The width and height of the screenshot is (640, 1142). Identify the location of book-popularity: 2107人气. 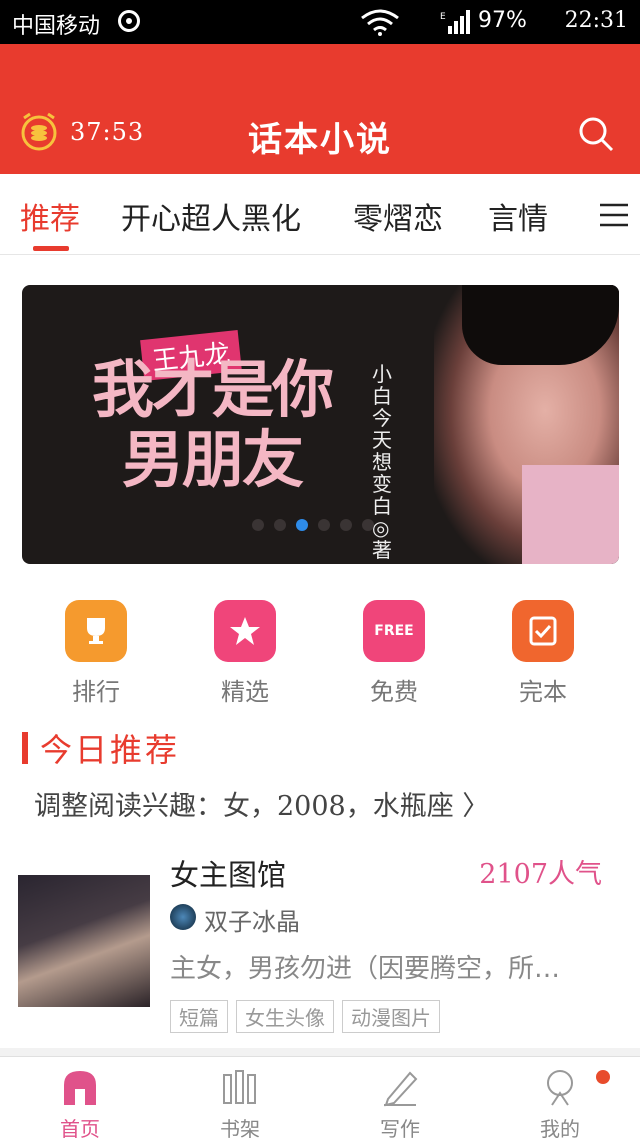
(540, 874).